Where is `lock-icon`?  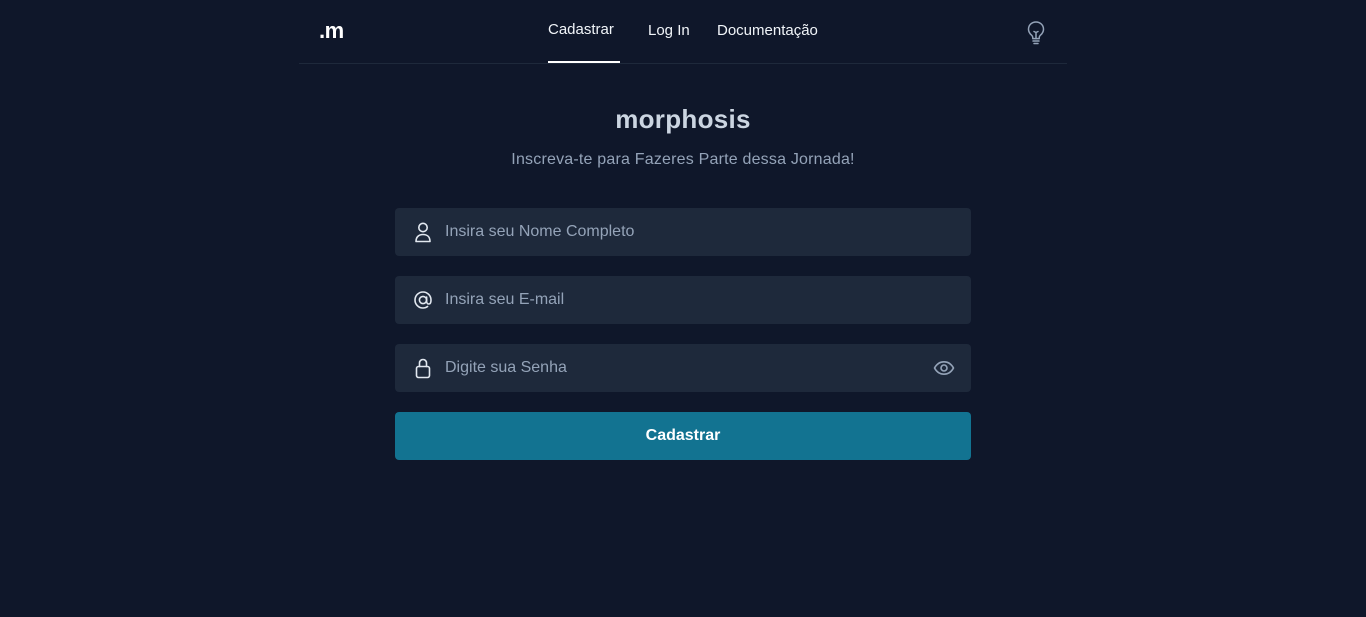
lock-icon is located at coordinates (423, 368).